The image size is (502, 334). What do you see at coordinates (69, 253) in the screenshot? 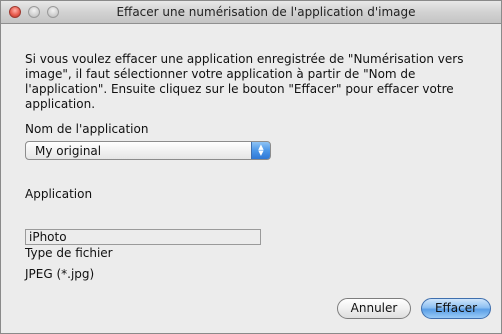
I see `file-type-label: Type de fichier` at bounding box center [69, 253].